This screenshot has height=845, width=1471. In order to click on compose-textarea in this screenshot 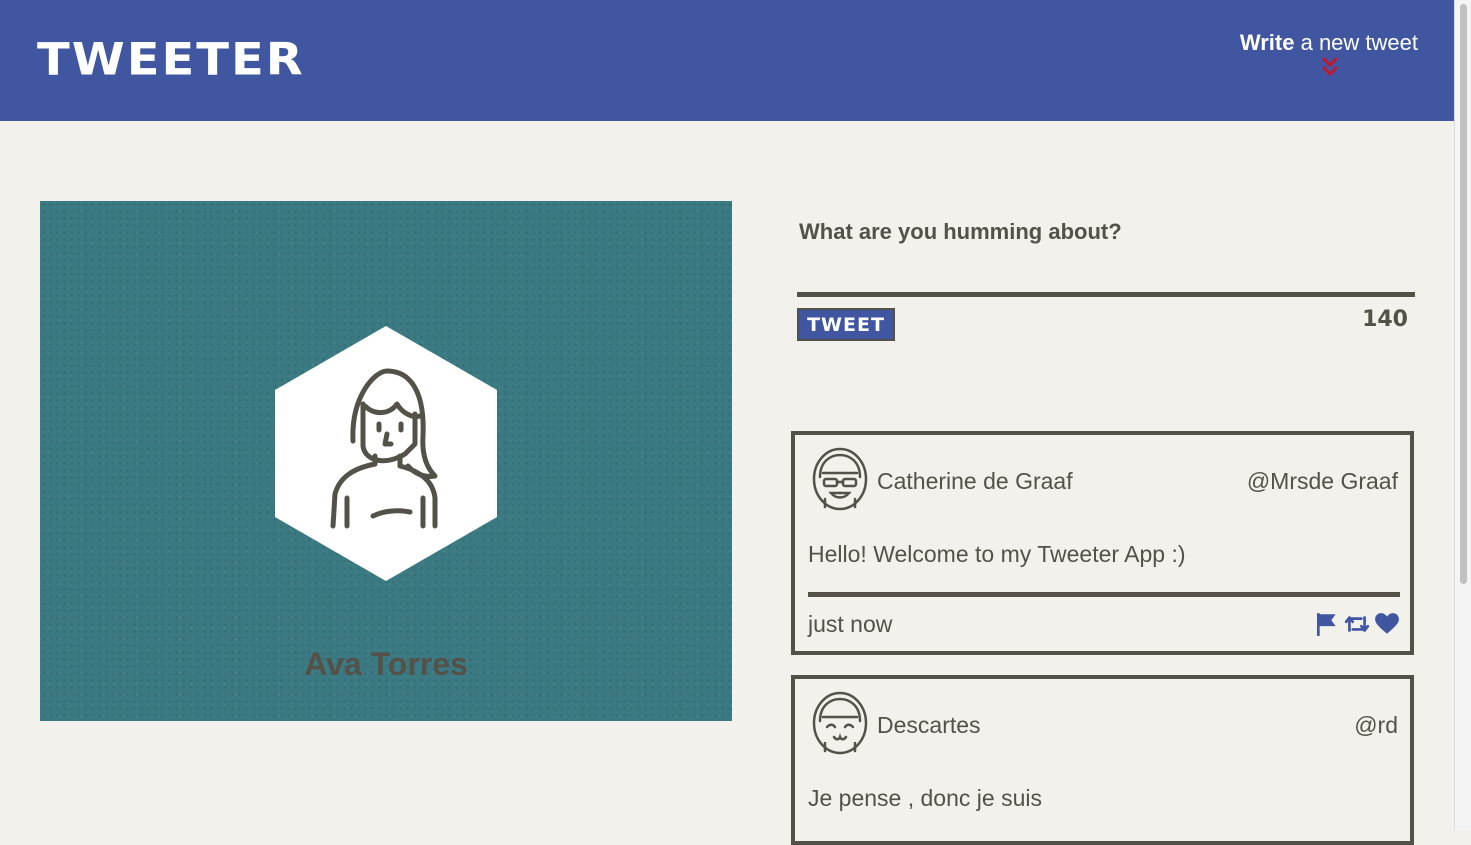, I will do `click(1106, 272)`.